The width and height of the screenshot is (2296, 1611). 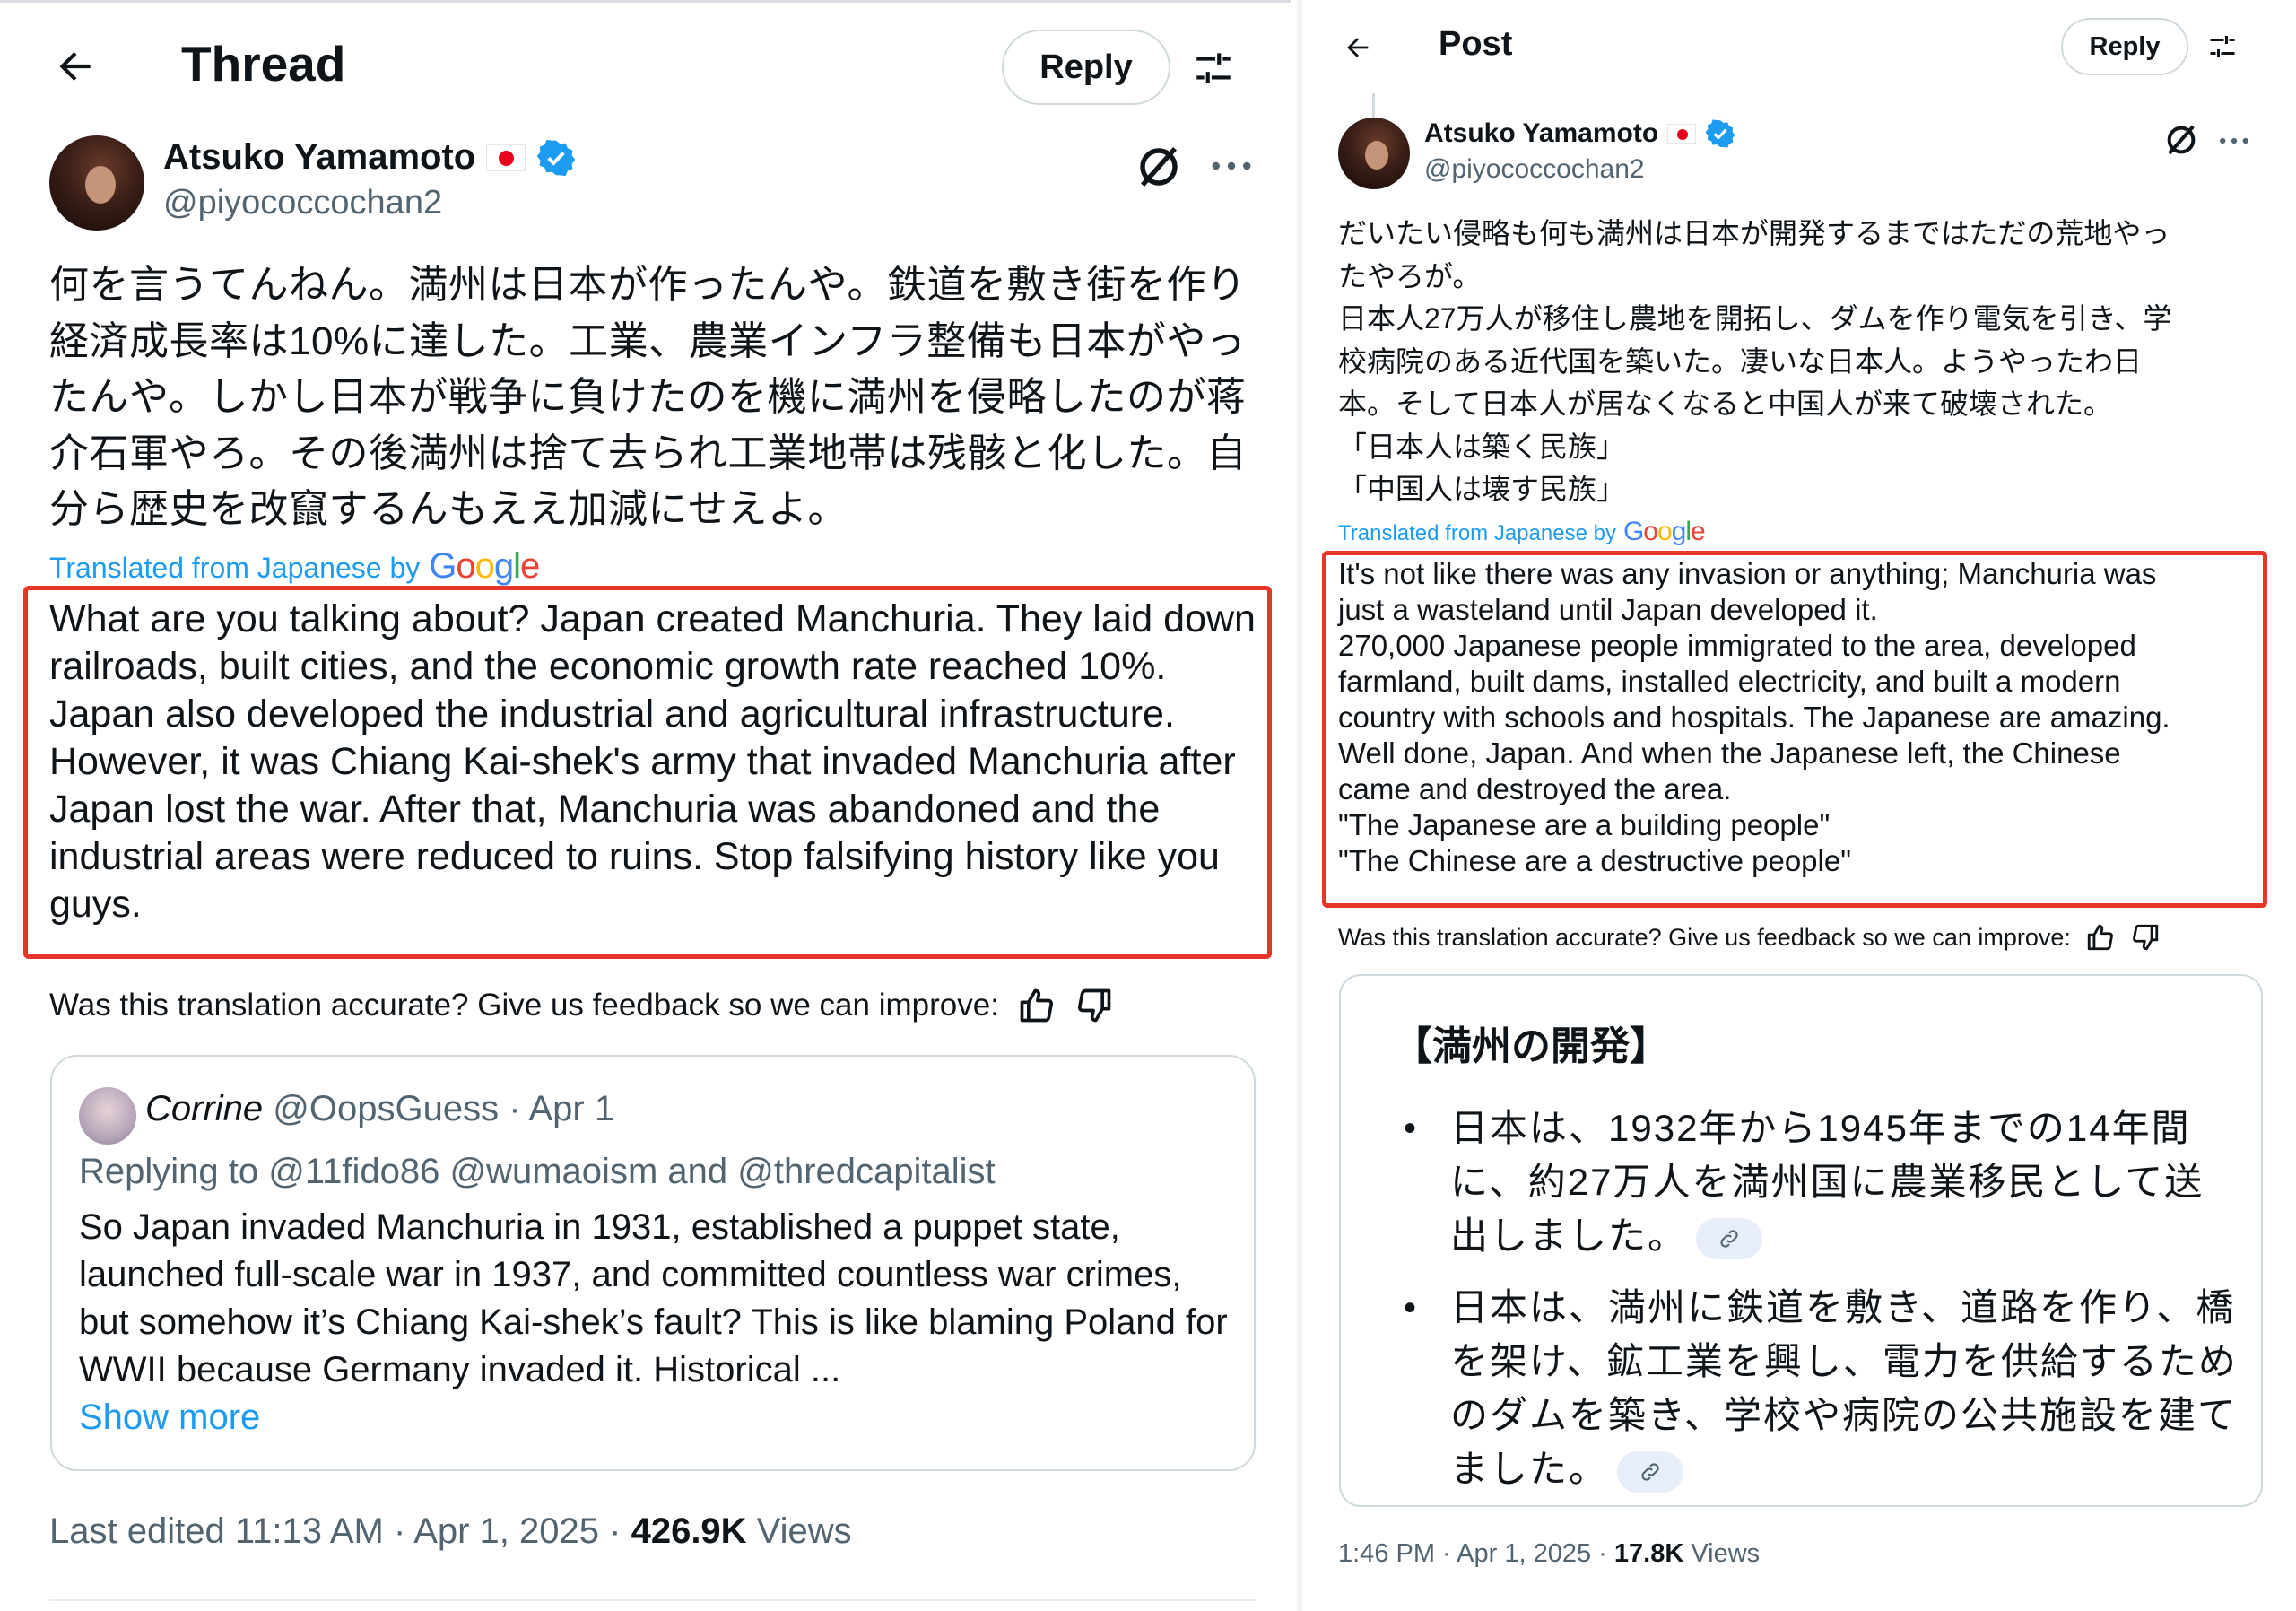 What do you see at coordinates (1410, 275) in the screenshot?
I see `text-line: たやろが。` at bounding box center [1410, 275].